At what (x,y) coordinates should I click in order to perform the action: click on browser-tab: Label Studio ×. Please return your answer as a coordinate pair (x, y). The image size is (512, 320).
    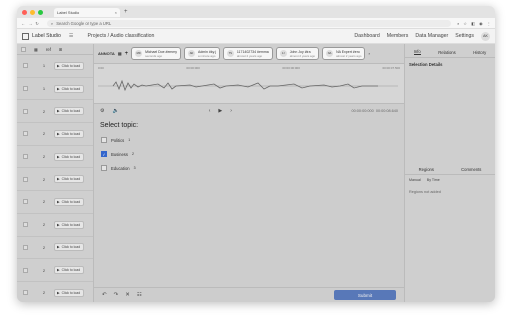
    Looking at the image, I should click on (87, 12).